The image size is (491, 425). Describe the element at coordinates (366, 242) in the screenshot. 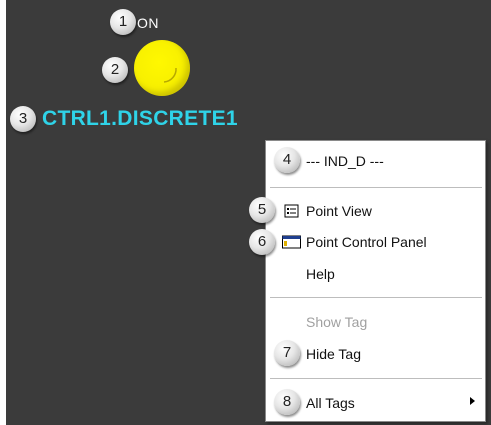

I see `menu-item-point-control-panel: Point Control Panel` at that location.